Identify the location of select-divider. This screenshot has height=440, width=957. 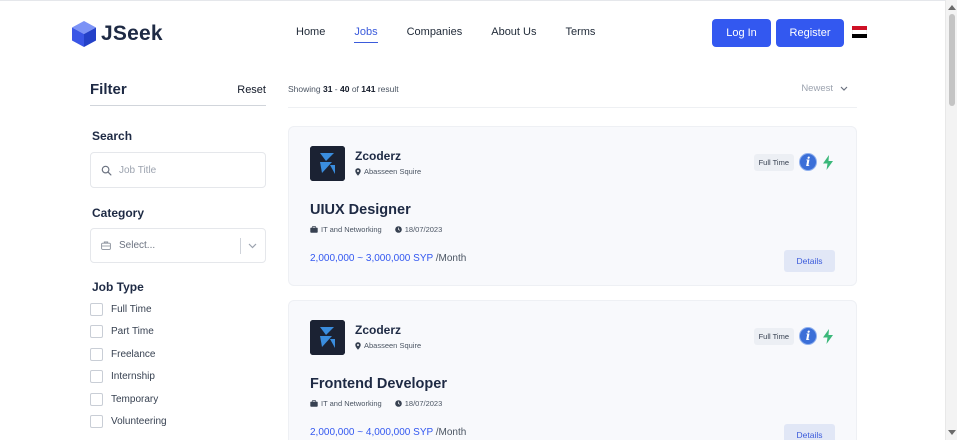
(240, 245).